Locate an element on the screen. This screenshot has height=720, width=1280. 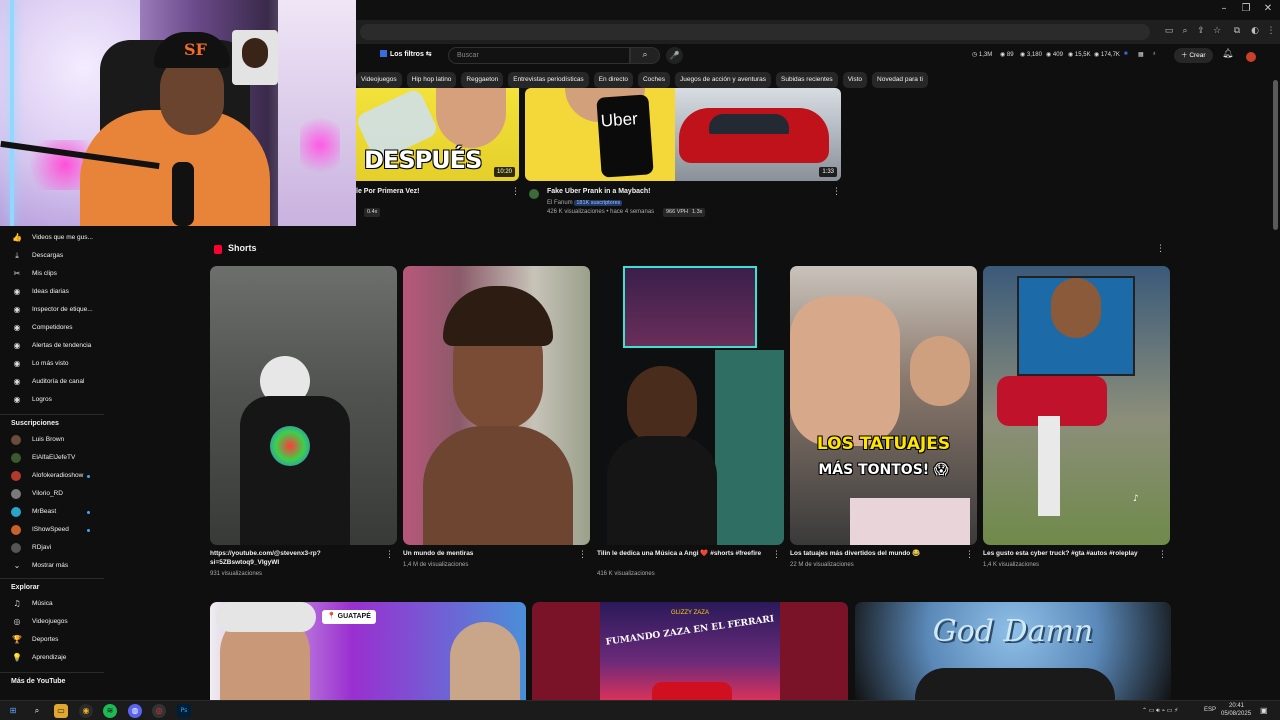
short-thumbnail: ➘ LOS TATUAJES MÁS TONTOS! 😱 is located at coordinates (883, 405).